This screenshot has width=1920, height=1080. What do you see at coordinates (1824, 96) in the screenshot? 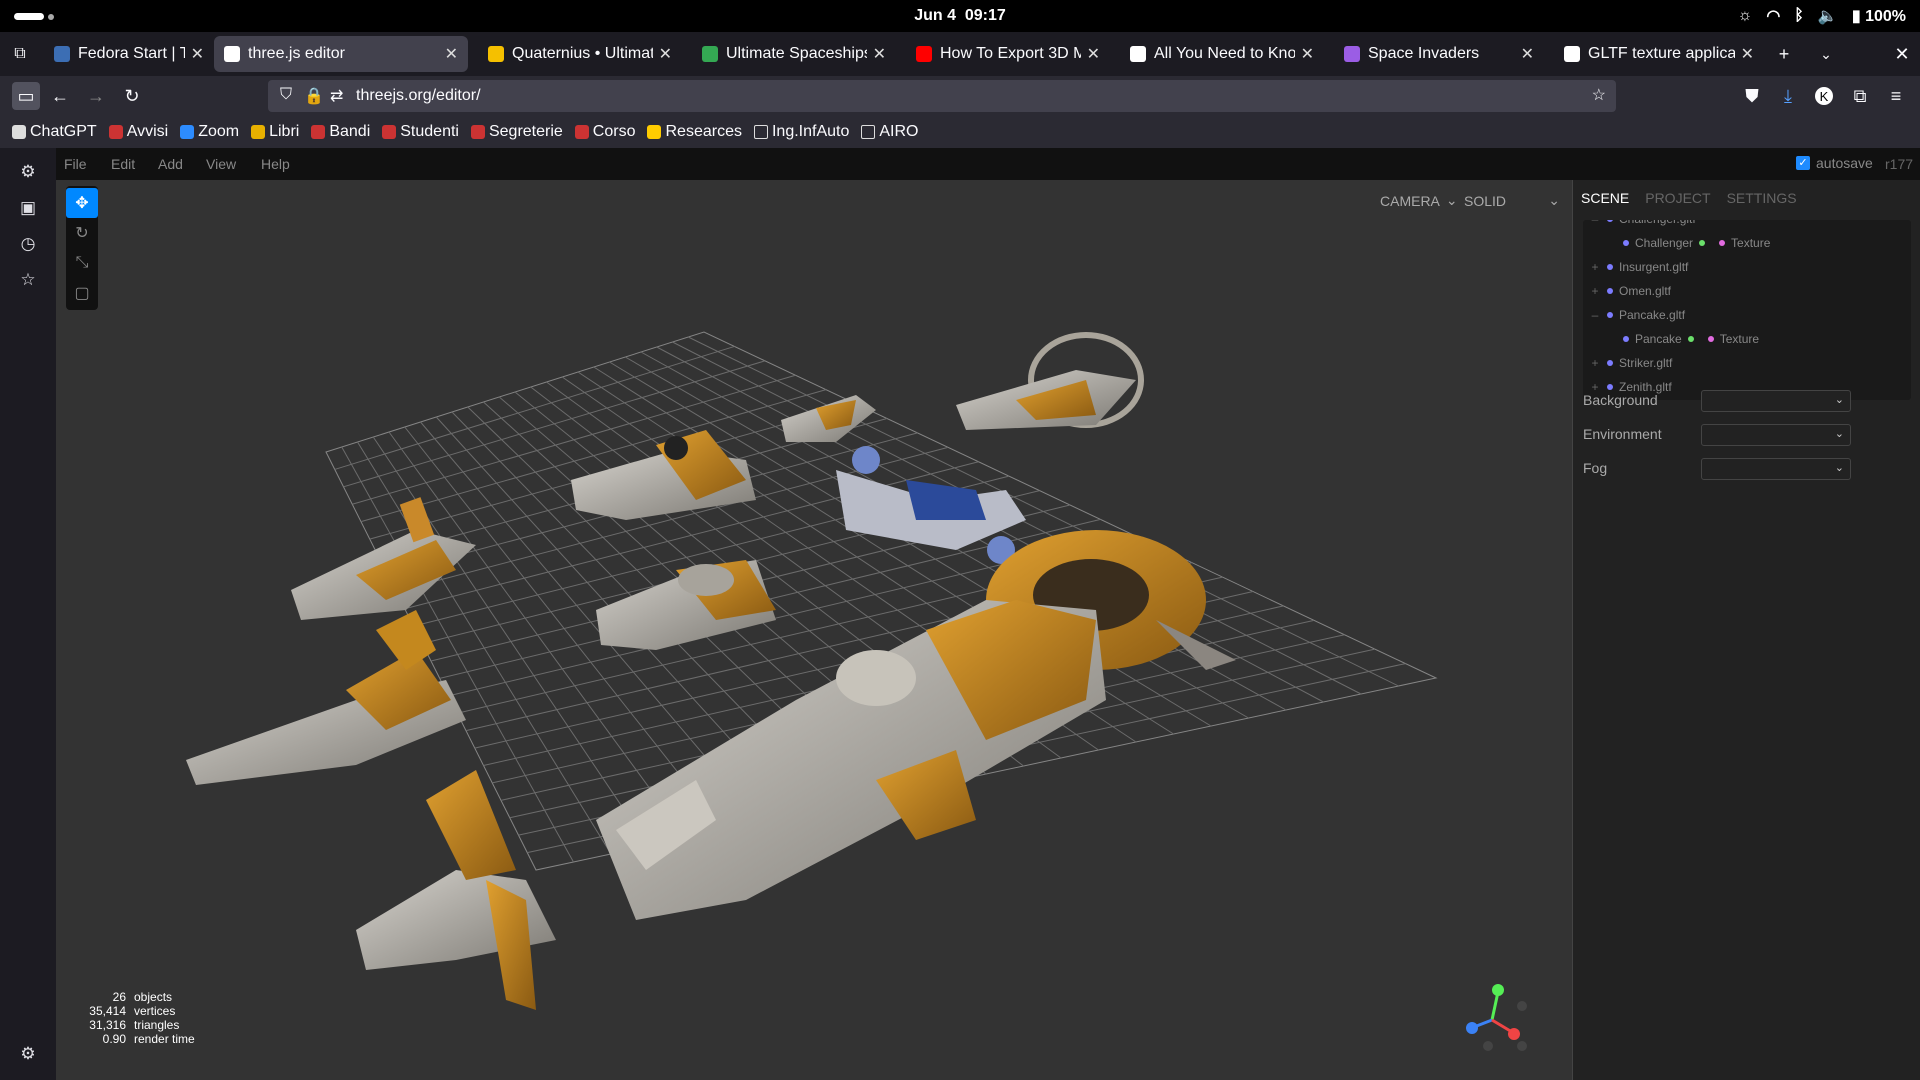
I see `account-avatar: K` at bounding box center [1824, 96].